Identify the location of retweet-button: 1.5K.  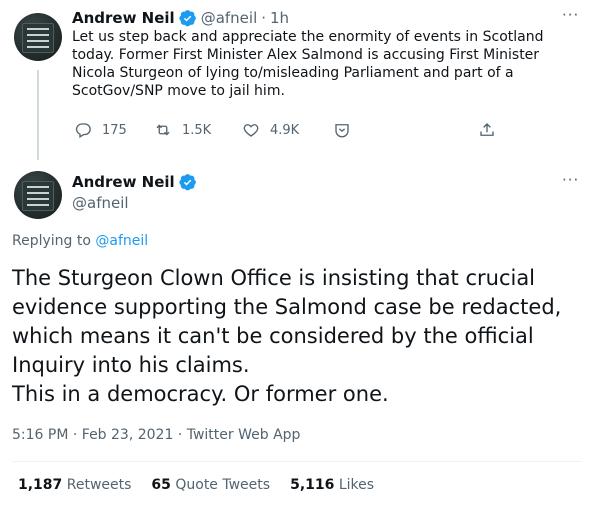
(182, 130).